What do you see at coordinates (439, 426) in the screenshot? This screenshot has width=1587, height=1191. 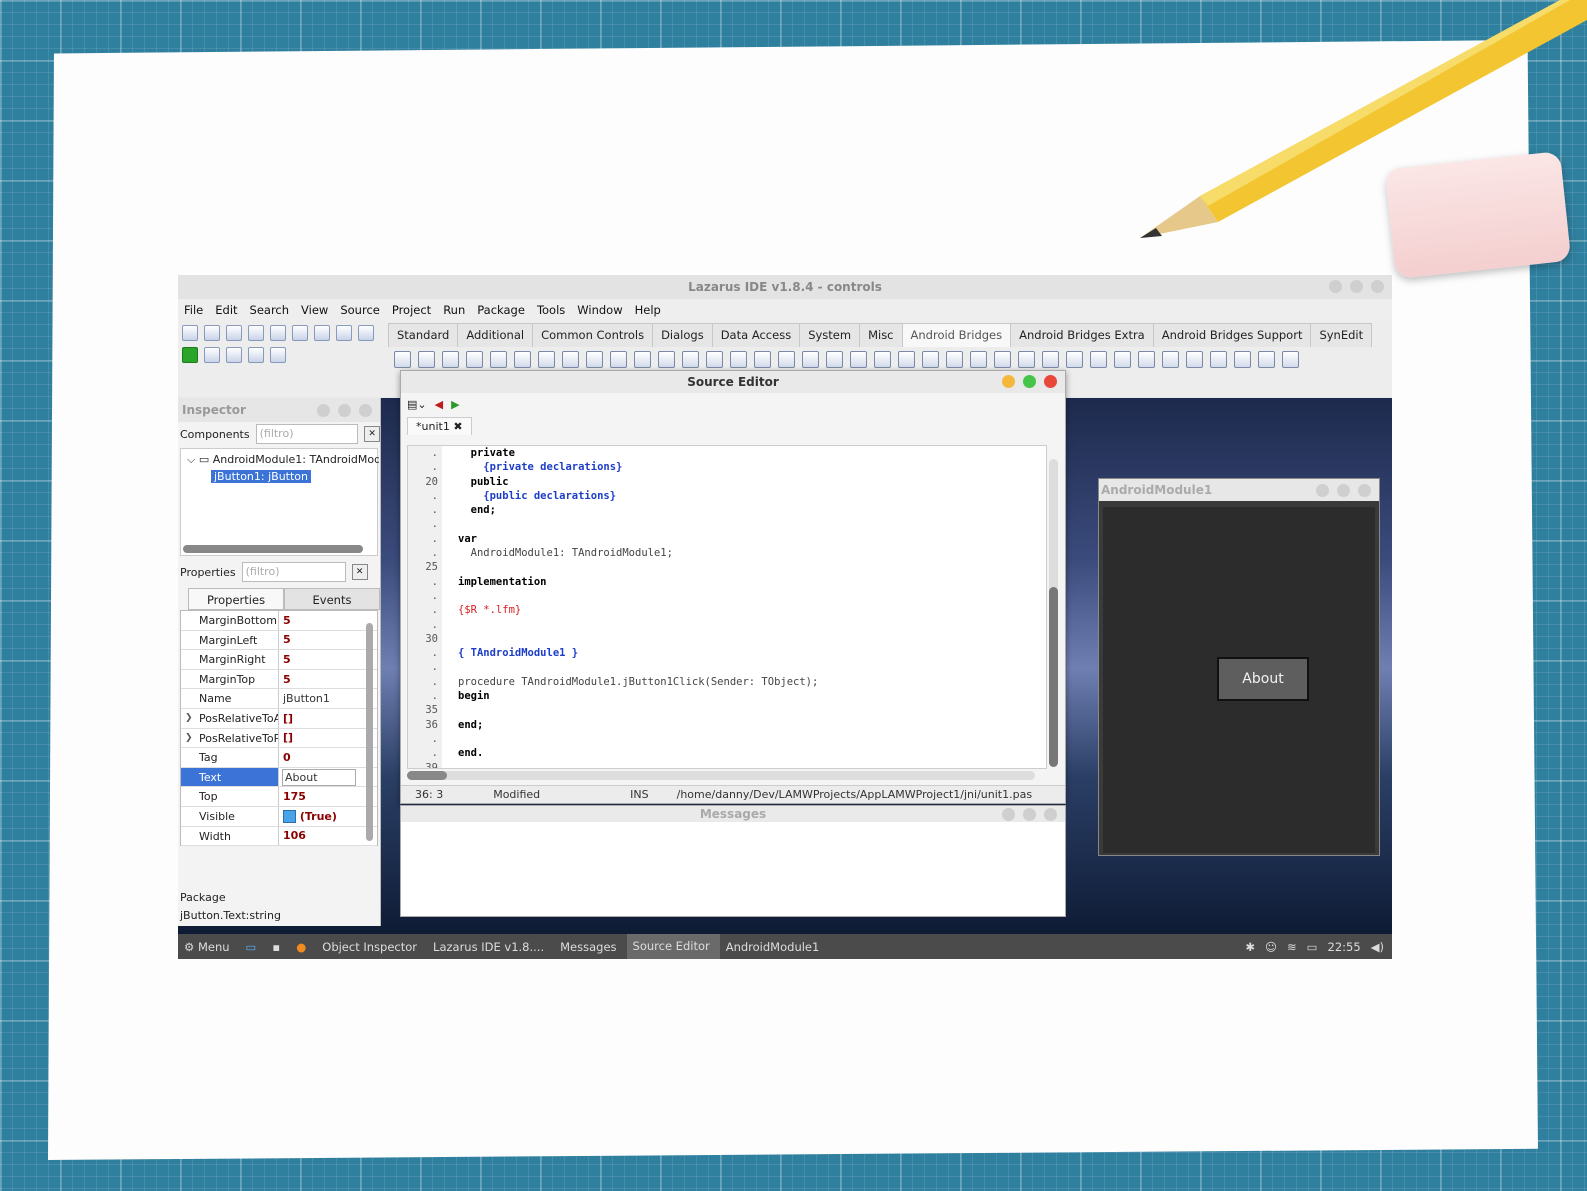 I see `editor-tab-unit1: *unit1 ✖` at bounding box center [439, 426].